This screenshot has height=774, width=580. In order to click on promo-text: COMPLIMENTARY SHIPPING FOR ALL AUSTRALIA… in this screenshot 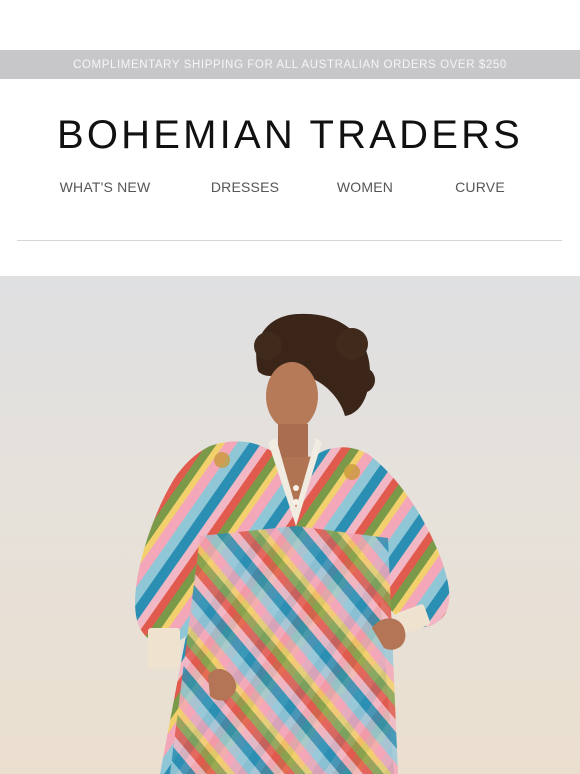, I will do `click(290, 64)`.